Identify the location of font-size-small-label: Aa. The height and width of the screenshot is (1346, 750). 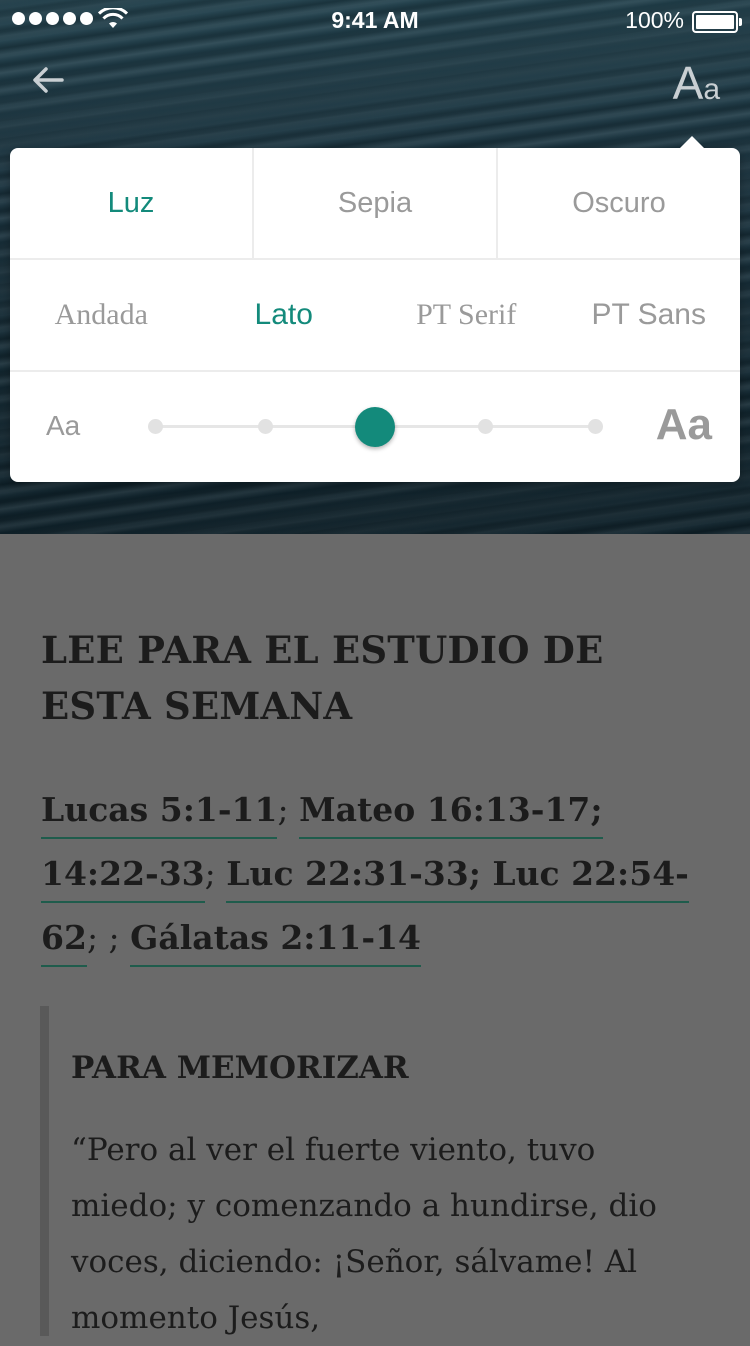
(63, 425).